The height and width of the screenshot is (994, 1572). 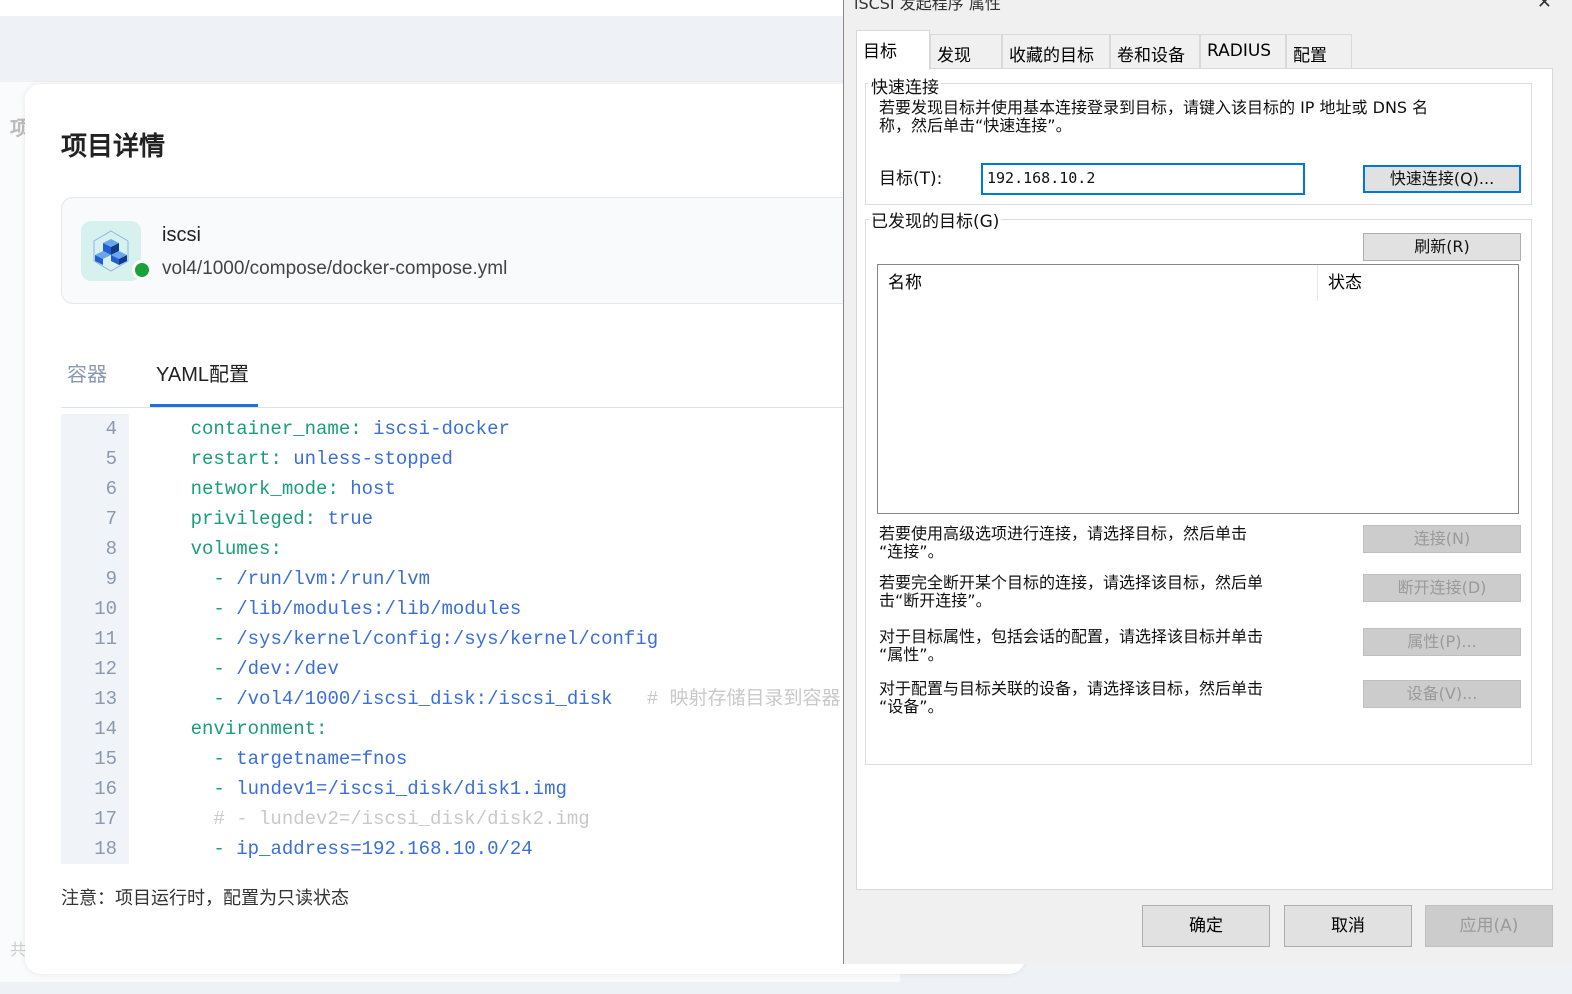 I want to click on tab-yaml-config: YAML配置, so click(x=202, y=372).